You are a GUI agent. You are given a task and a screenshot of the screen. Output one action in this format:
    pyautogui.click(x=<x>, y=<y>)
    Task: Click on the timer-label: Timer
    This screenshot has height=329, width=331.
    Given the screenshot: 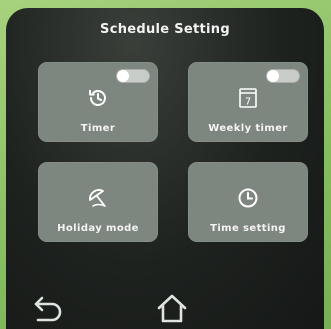 What is the action you would take?
    pyautogui.click(x=98, y=128)
    